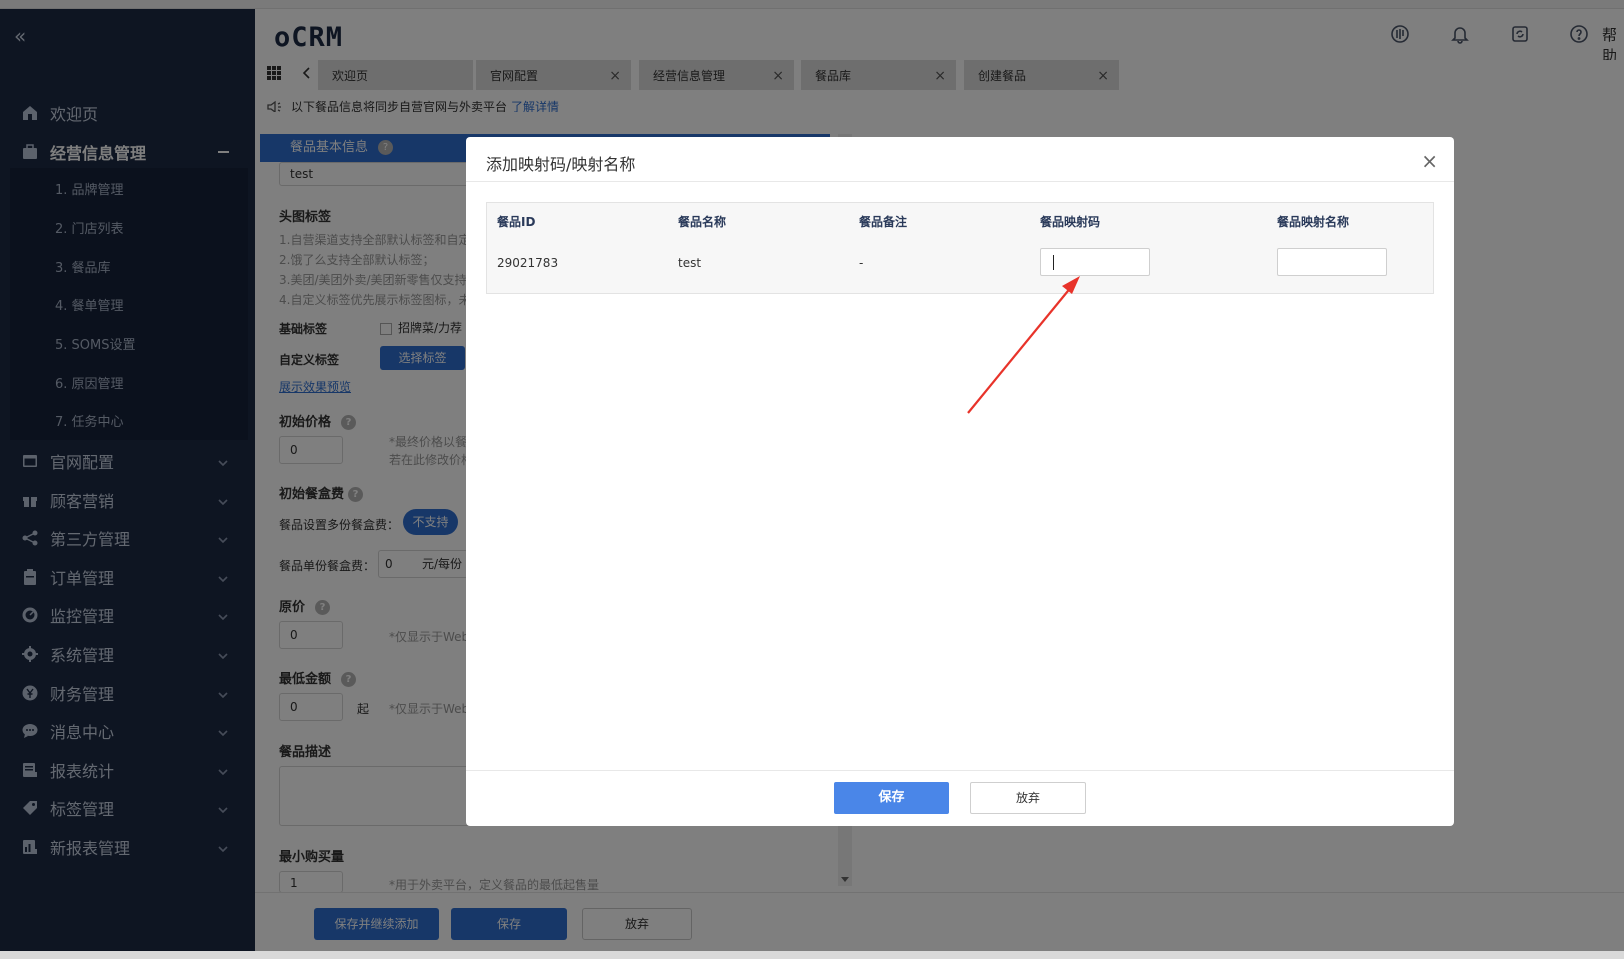 The image size is (1624, 959). Describe the element at coordinates (960, 181) in the screenshot. I see `modal-header-divider` at that location.